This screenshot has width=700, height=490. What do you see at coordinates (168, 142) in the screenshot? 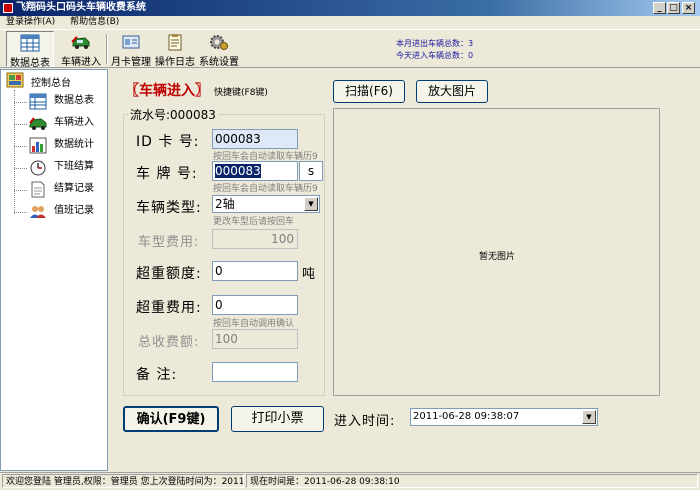
I see `id-card-label: ID 卡 号:` at bounding box center [168, 142].